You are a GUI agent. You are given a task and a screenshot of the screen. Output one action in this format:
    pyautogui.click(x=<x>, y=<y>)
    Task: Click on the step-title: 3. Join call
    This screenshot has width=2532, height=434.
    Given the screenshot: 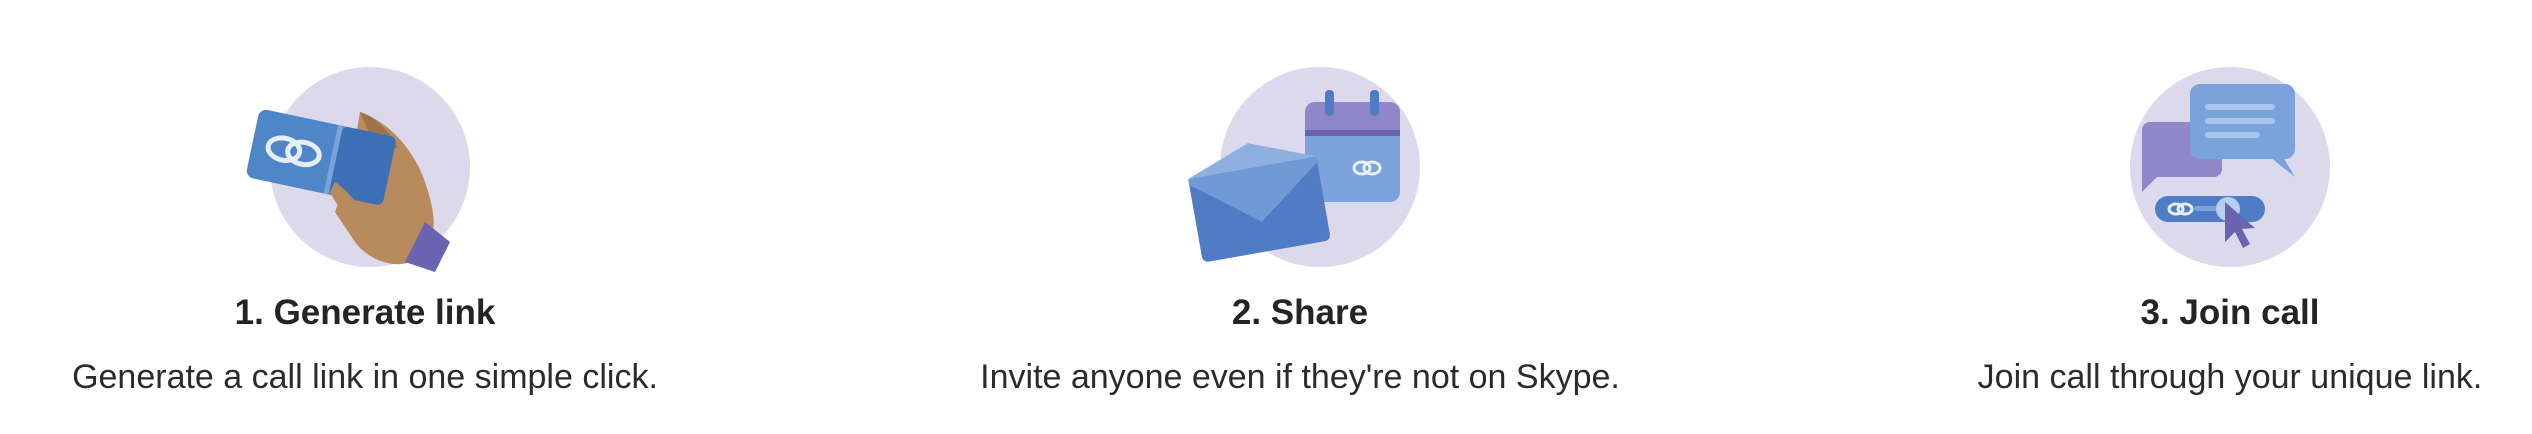 What is the action you would take?
    pyautogui.click(x=2230, y=312)
    